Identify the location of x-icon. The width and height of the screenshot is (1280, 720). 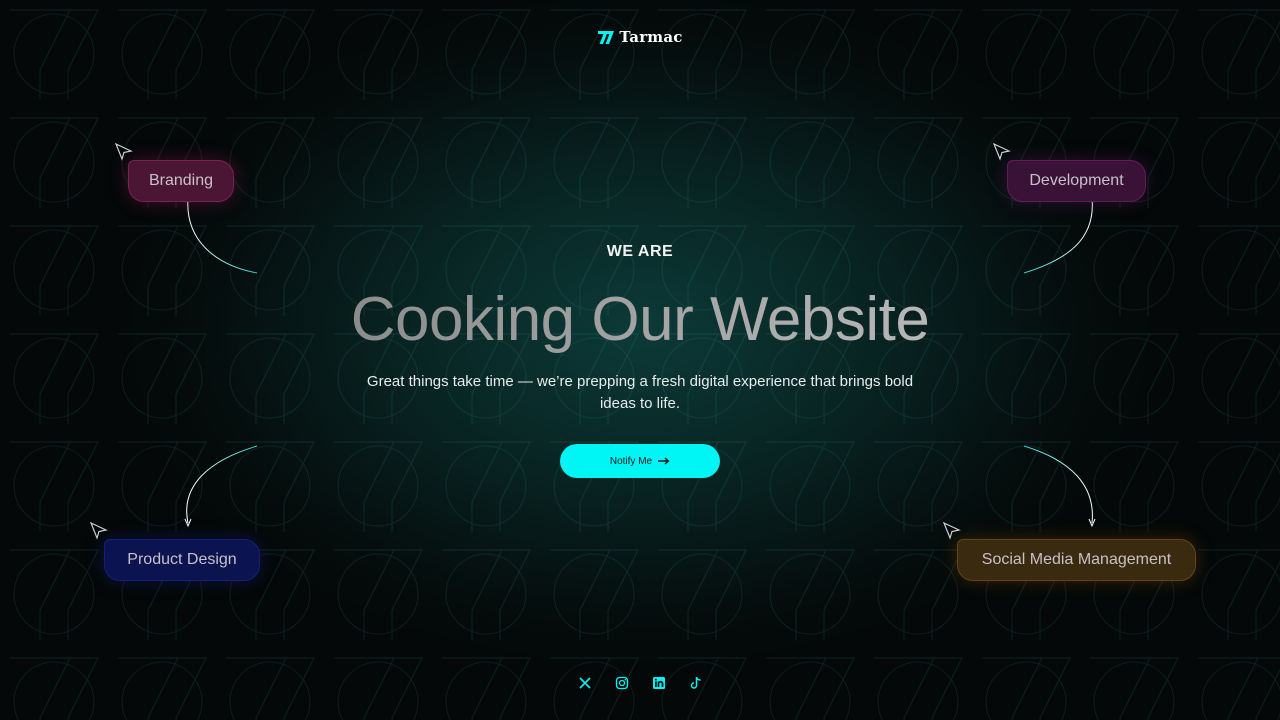
(585, 683).